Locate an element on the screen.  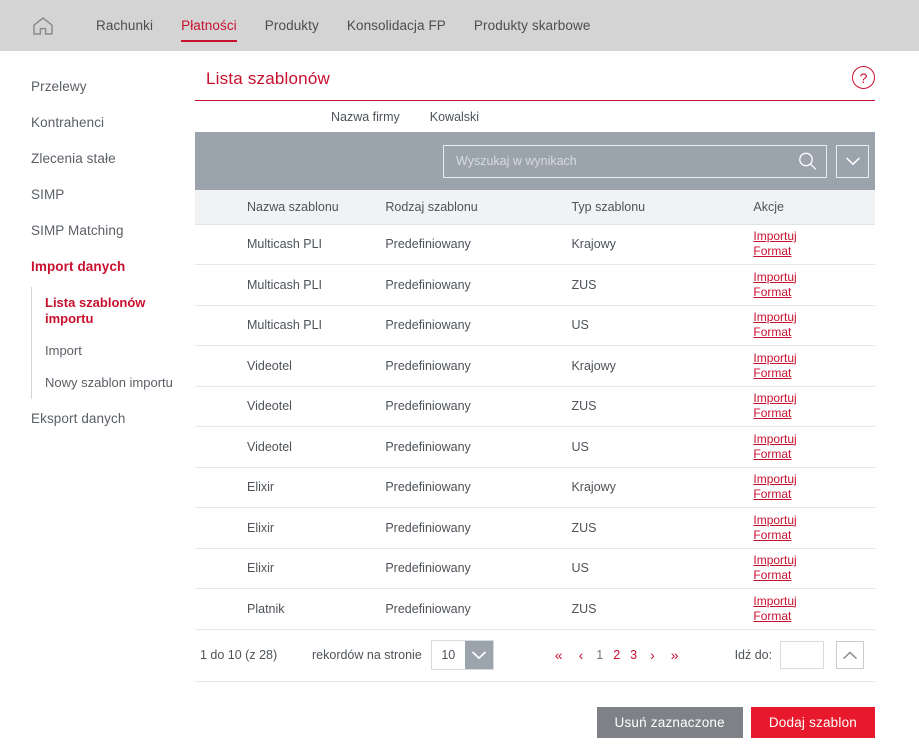
next-page-button: › is located at coordinates (652, 655).